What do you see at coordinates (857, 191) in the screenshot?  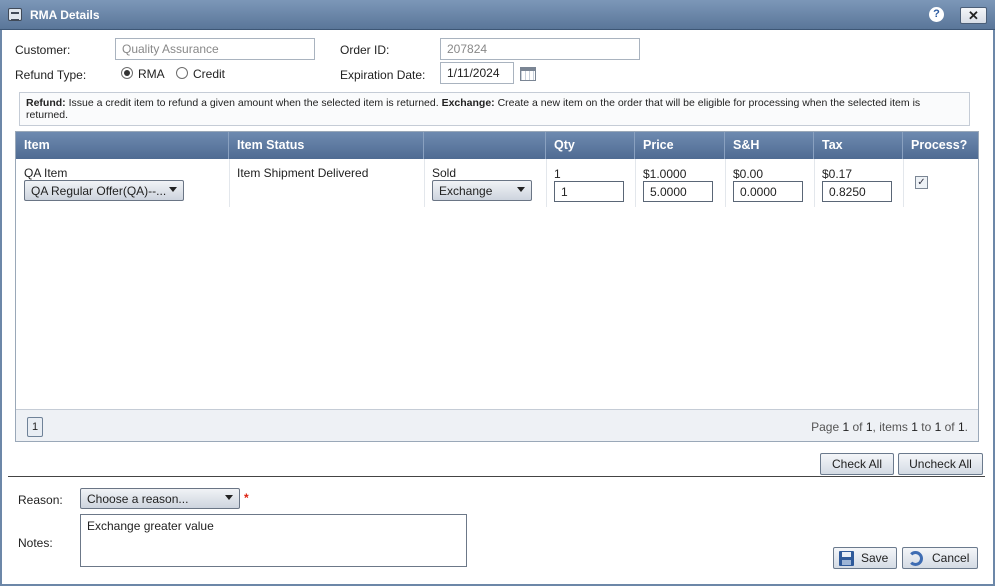 I see `tax-input: 0.8250` at bounding box center [857, 191].